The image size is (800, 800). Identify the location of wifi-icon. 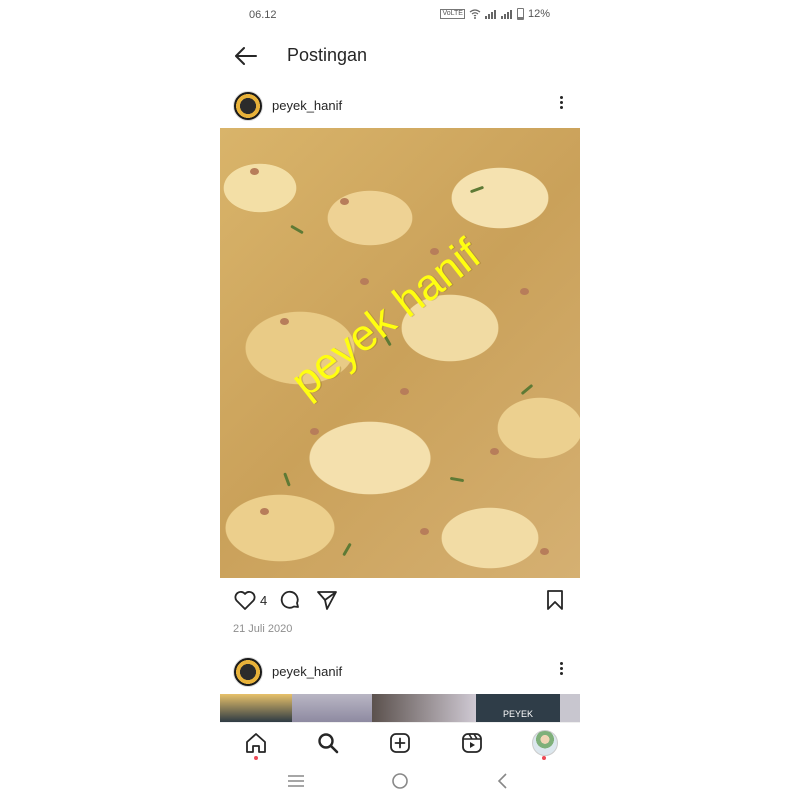
(475, 14).